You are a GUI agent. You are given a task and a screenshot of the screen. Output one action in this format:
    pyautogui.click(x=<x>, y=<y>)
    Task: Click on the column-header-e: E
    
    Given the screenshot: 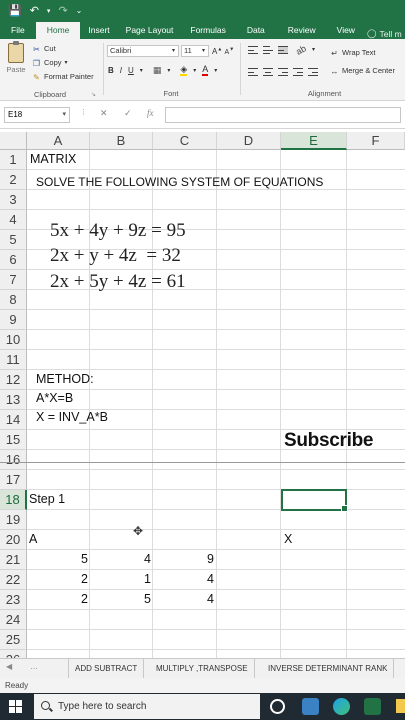 What is the action you would take?
    pyautogui.click(x=314, y=141)
    